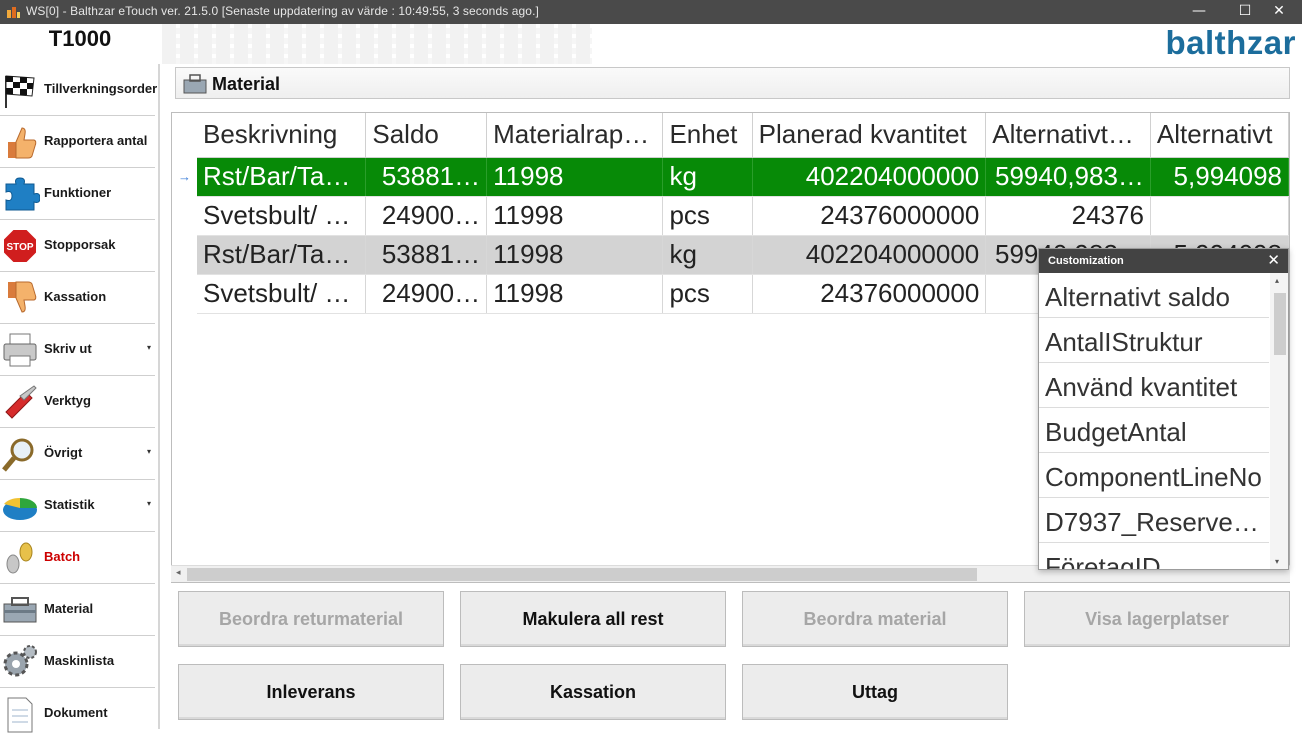  I want to click on sidebar-item-ovrigt: Övrigt ▾, so click(77, 454).